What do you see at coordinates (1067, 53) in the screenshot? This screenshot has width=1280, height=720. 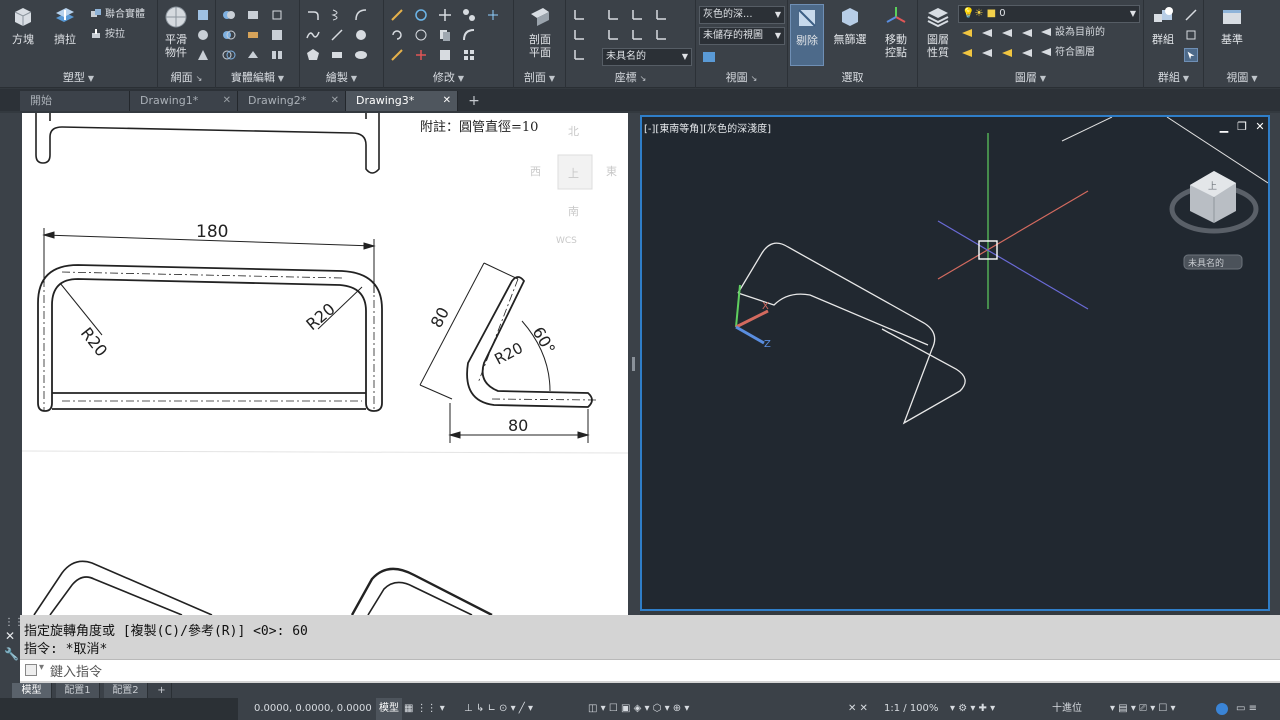 I see `match-layer-button: 符合圖層` at bounding box center [1067, 53].